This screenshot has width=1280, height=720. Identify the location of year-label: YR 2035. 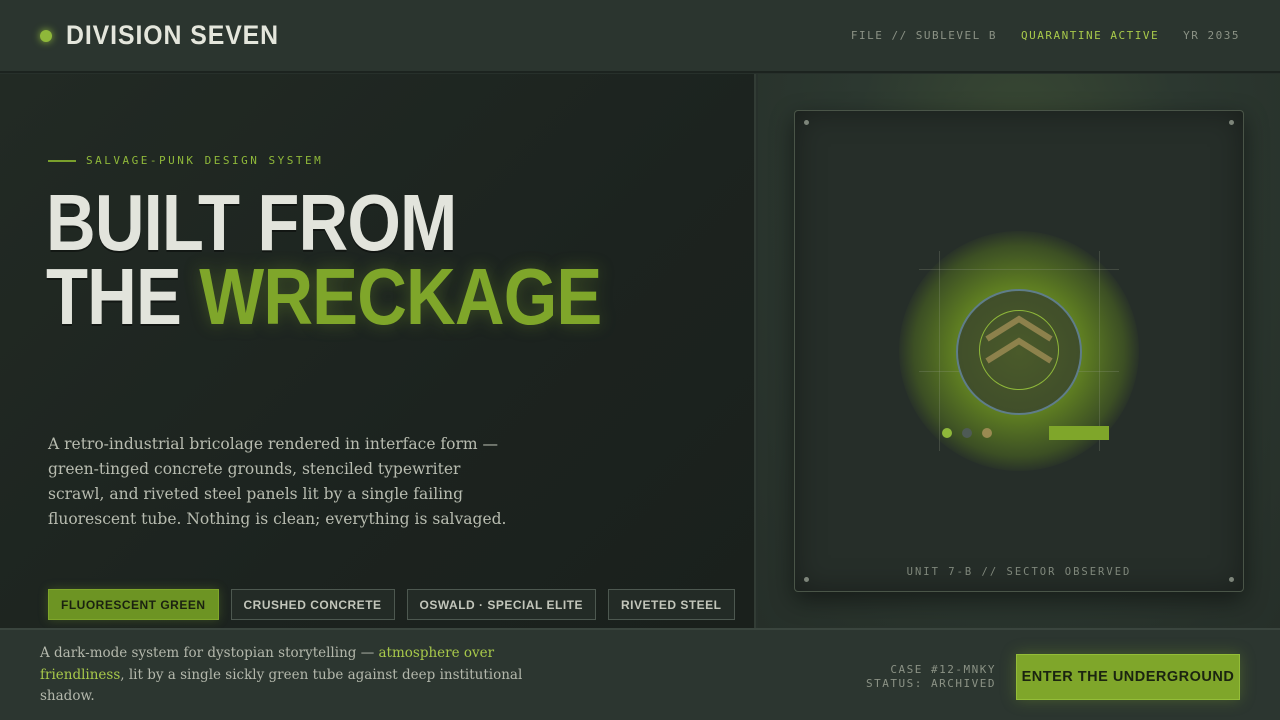
(1211, 35).